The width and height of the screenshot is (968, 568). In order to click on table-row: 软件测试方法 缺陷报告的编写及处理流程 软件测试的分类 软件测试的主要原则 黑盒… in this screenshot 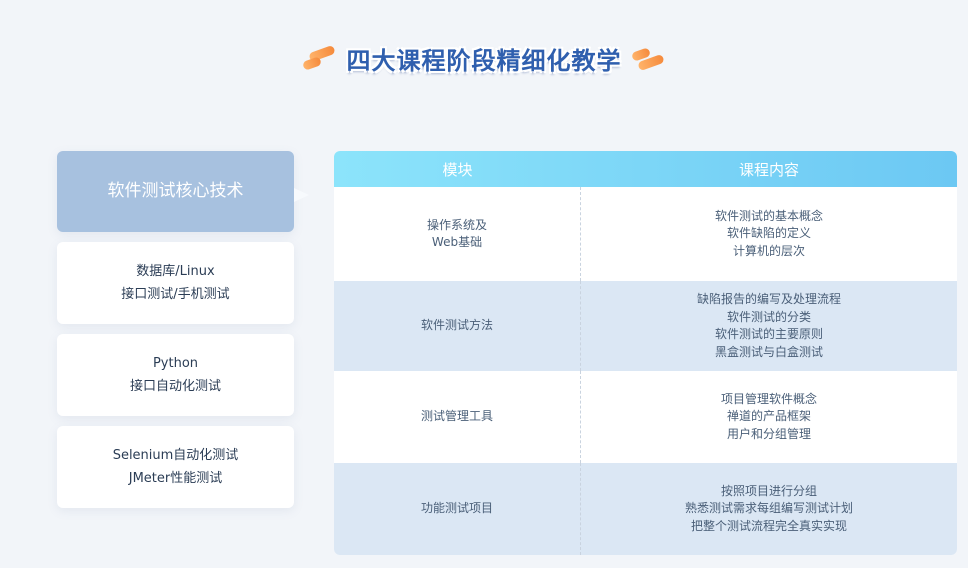, I will do `click(645, 326)`.